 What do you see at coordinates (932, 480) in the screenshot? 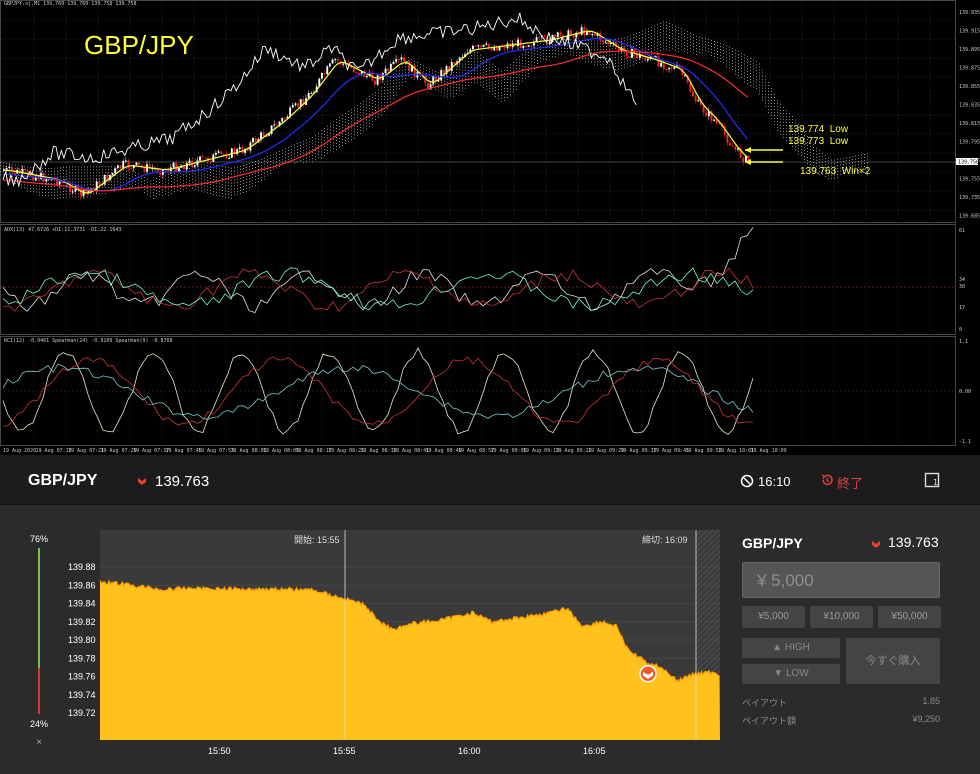
I see `window-icon: 1` at bounding box center [932, 480].